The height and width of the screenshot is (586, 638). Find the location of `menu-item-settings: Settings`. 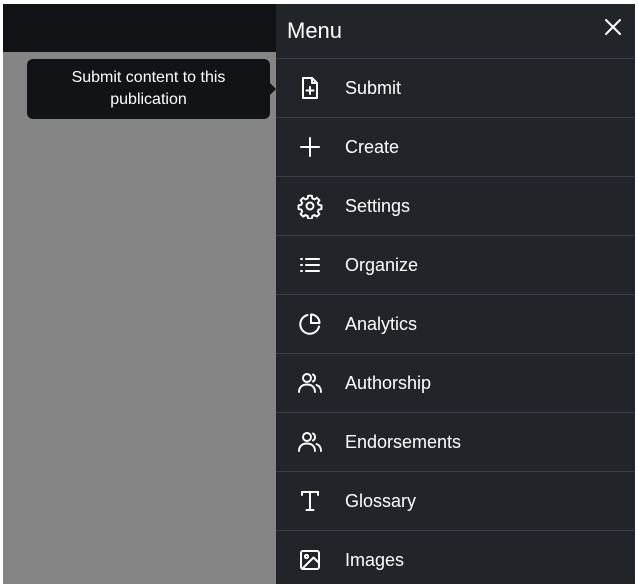

menu-item-settings: Settings is located at coordinates (455, 206).